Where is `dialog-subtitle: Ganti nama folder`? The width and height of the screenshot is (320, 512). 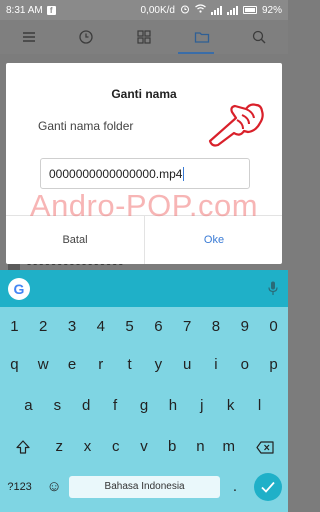
dialog-subtitle: Ganti nama folder is located at coordinates (86, 126).